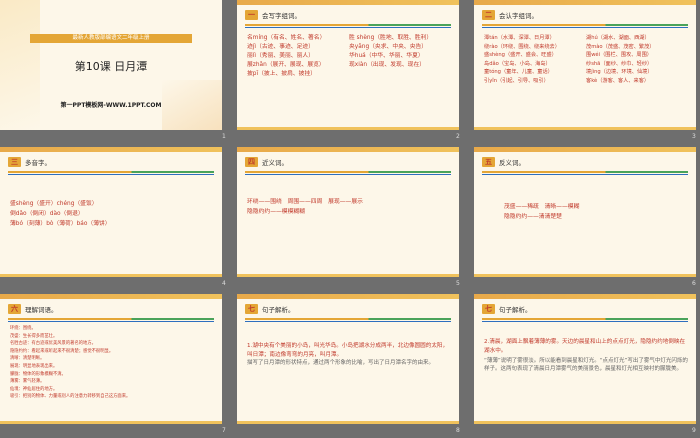  Describe the element at coordinates (618, 38) in the screenshot. I see `list-item: 湖hú（湖水、湖面、西湖）` at that location.